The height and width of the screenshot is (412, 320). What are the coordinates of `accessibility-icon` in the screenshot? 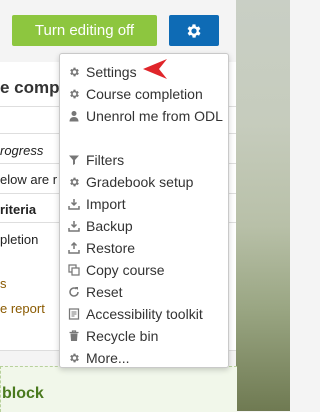 It's located at (74, 314).